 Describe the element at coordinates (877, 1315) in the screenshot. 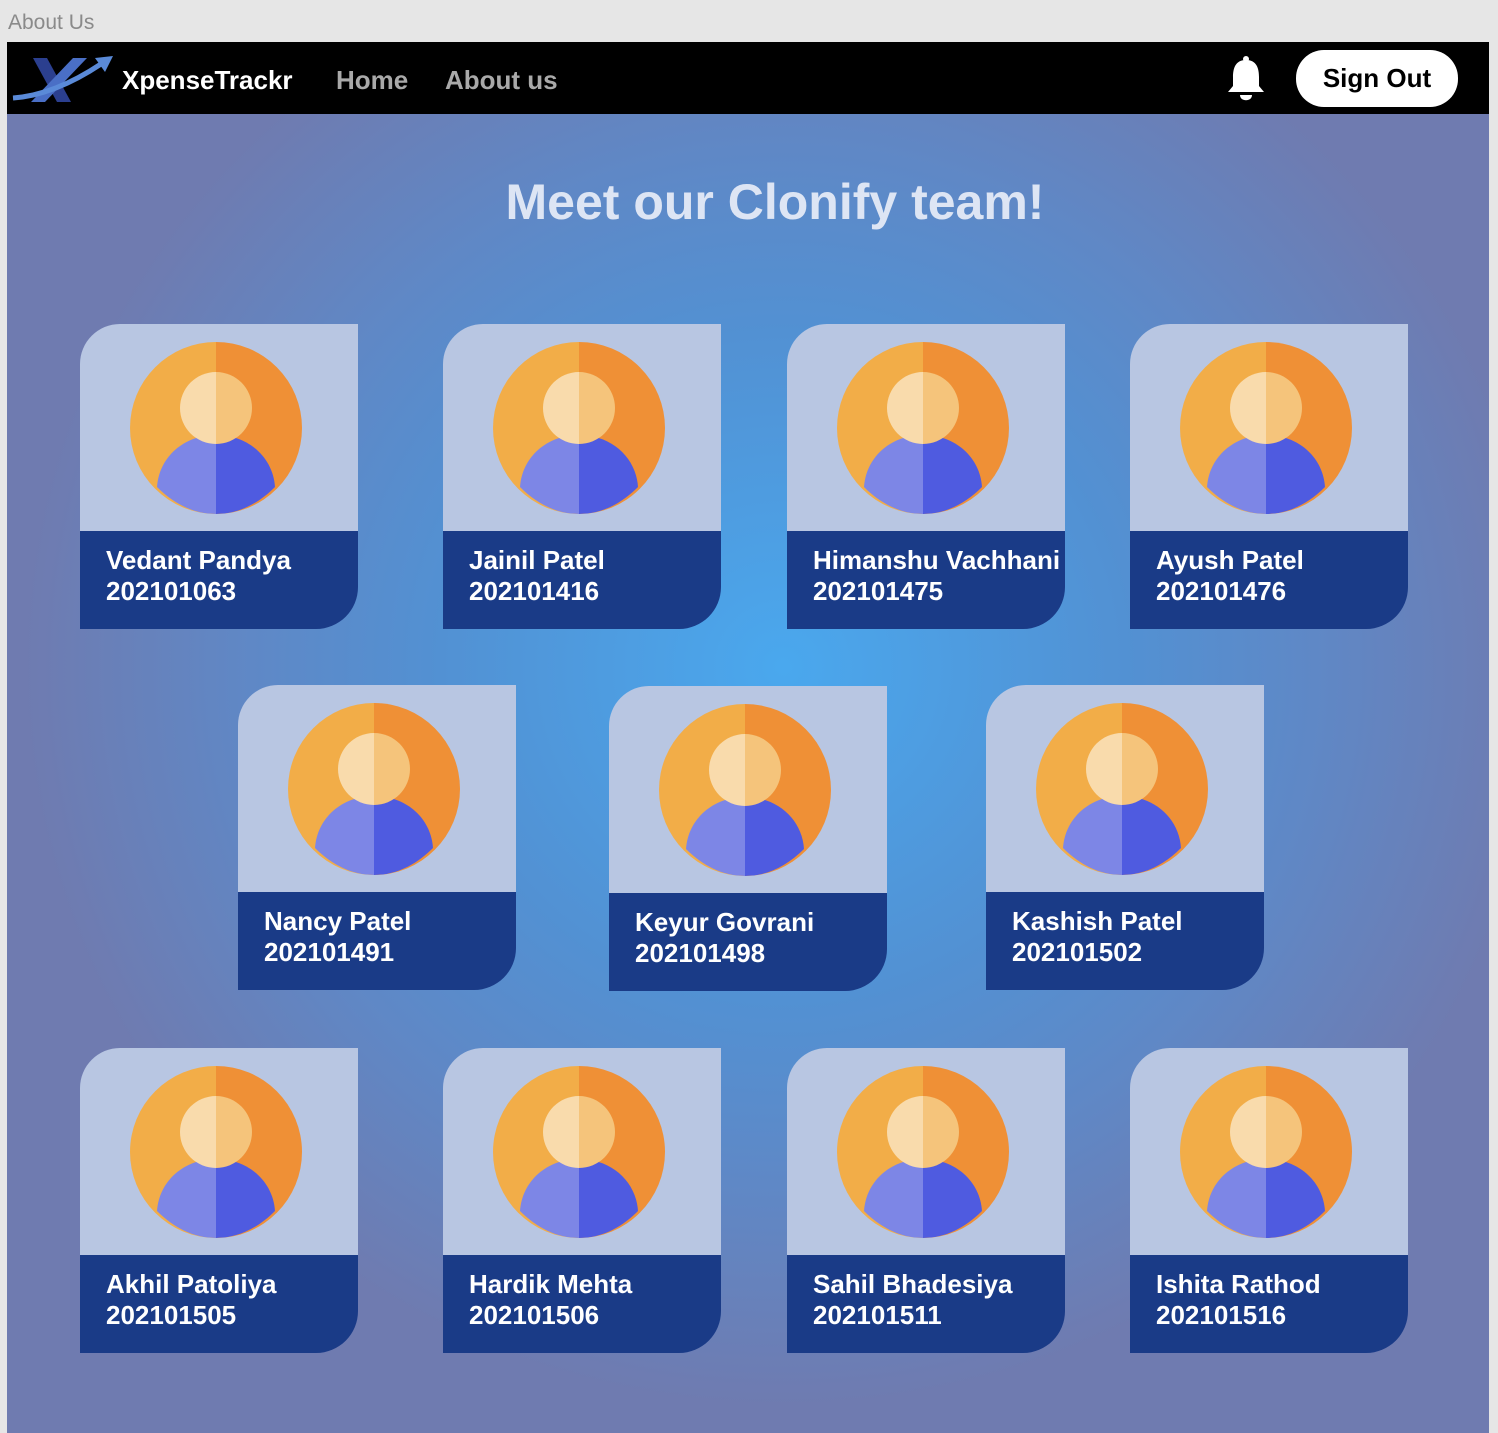

I see `member-id: 202101511` at that location.